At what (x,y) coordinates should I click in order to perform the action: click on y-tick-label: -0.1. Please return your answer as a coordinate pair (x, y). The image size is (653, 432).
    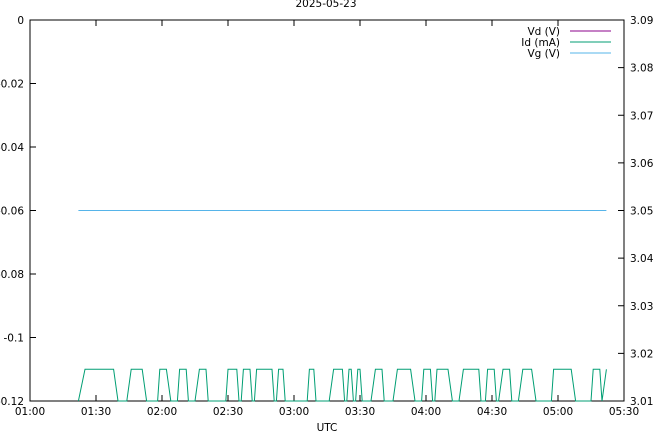
    Looking at the image, I should click on (14, 339).